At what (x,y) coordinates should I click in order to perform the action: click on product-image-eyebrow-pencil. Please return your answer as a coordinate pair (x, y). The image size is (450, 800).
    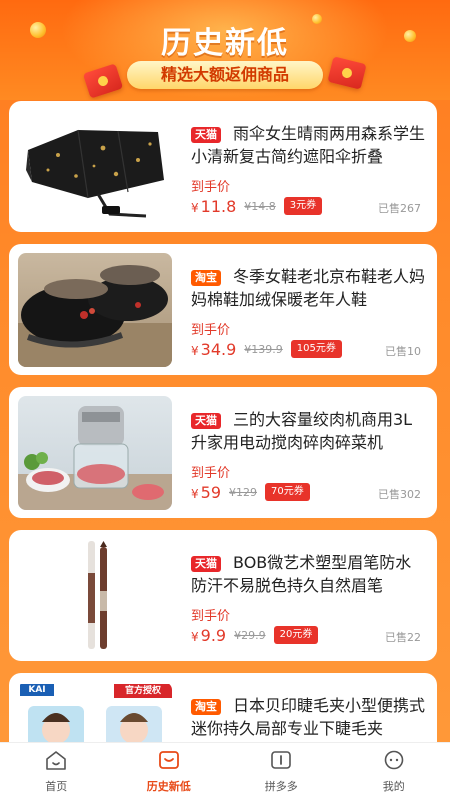
    Looking at the image, I should click on (95, 596).